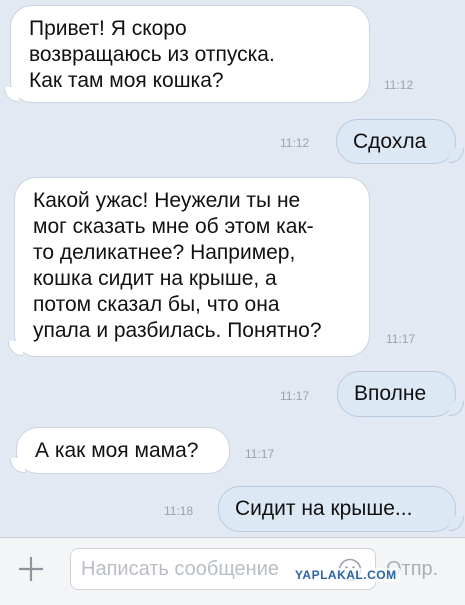 The height and width of the screenshot is (605, 465). I want to click on message-time: 11:18, so click(179, 511).